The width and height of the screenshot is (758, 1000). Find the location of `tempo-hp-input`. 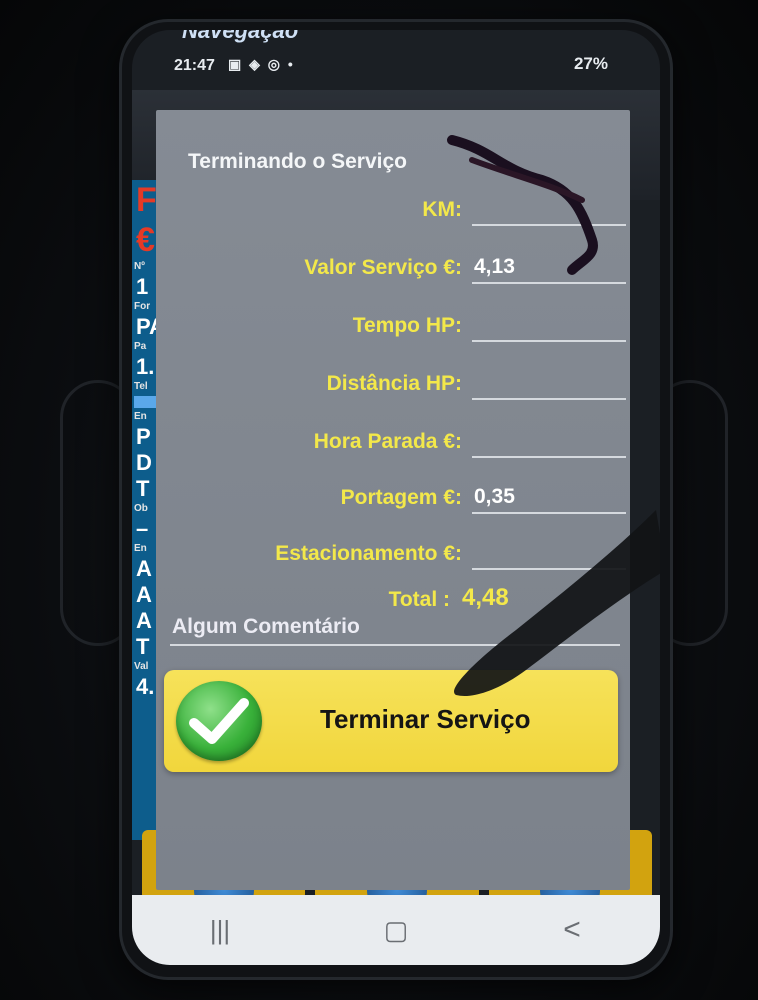

tempo-hp-input is located at coordinates (549, 326).